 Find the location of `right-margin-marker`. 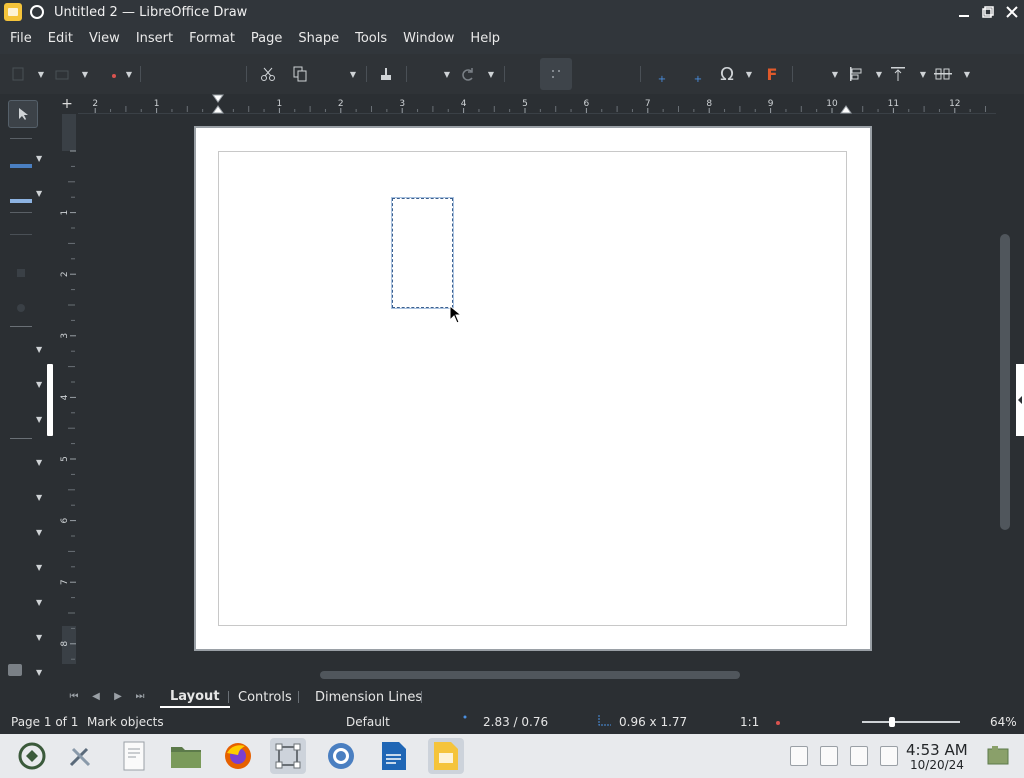

right-margin-marker is located at coordinates (846, 109).